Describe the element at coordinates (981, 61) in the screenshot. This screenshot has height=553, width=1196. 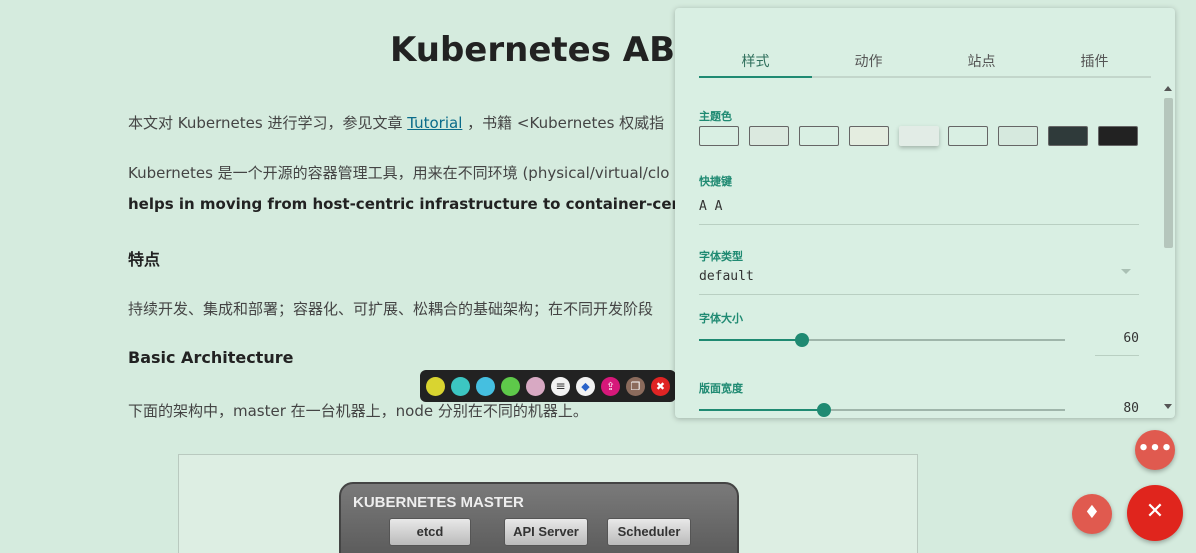
I see `tab-site: 站点` at that location.